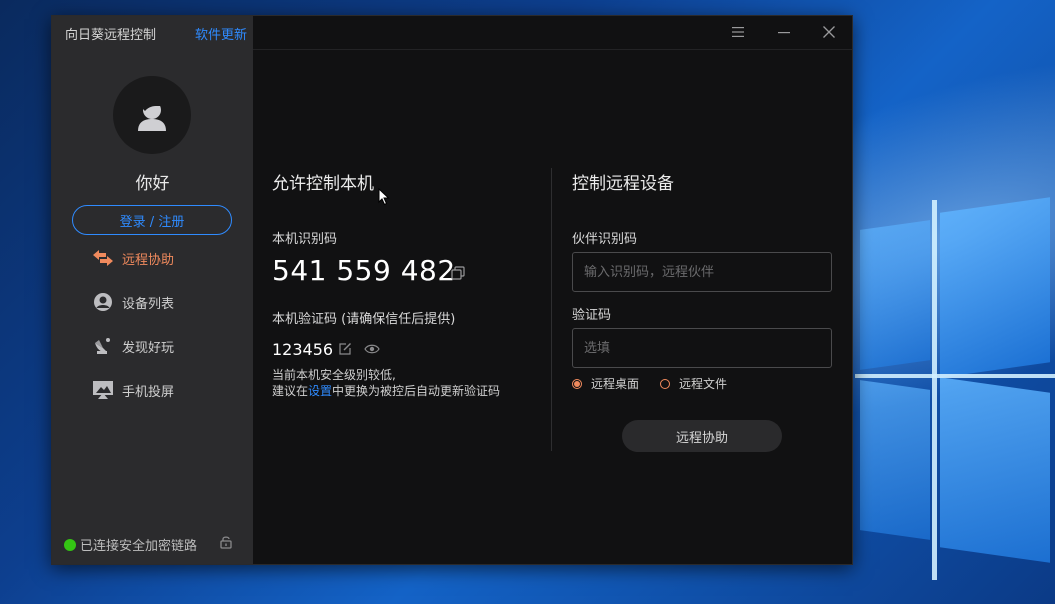 The image size is (1055, 604). Describe the element at coordinates (323, 184) in the screenshot. I see `allow-control-title: 允许控制本机` at that location.